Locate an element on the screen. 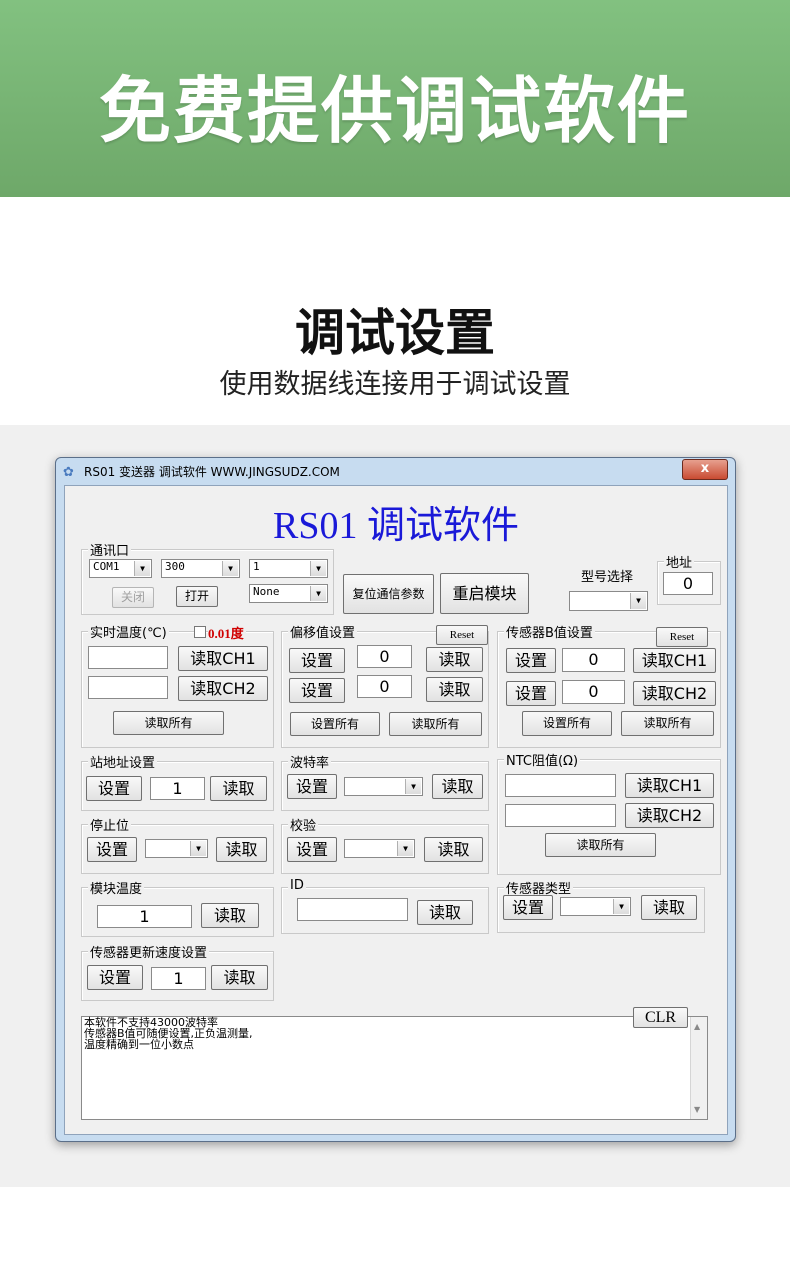 The height and width of the screenshot is (1287, 790). module-temp-read-button: 读取 is located at coordinates (230, 915).